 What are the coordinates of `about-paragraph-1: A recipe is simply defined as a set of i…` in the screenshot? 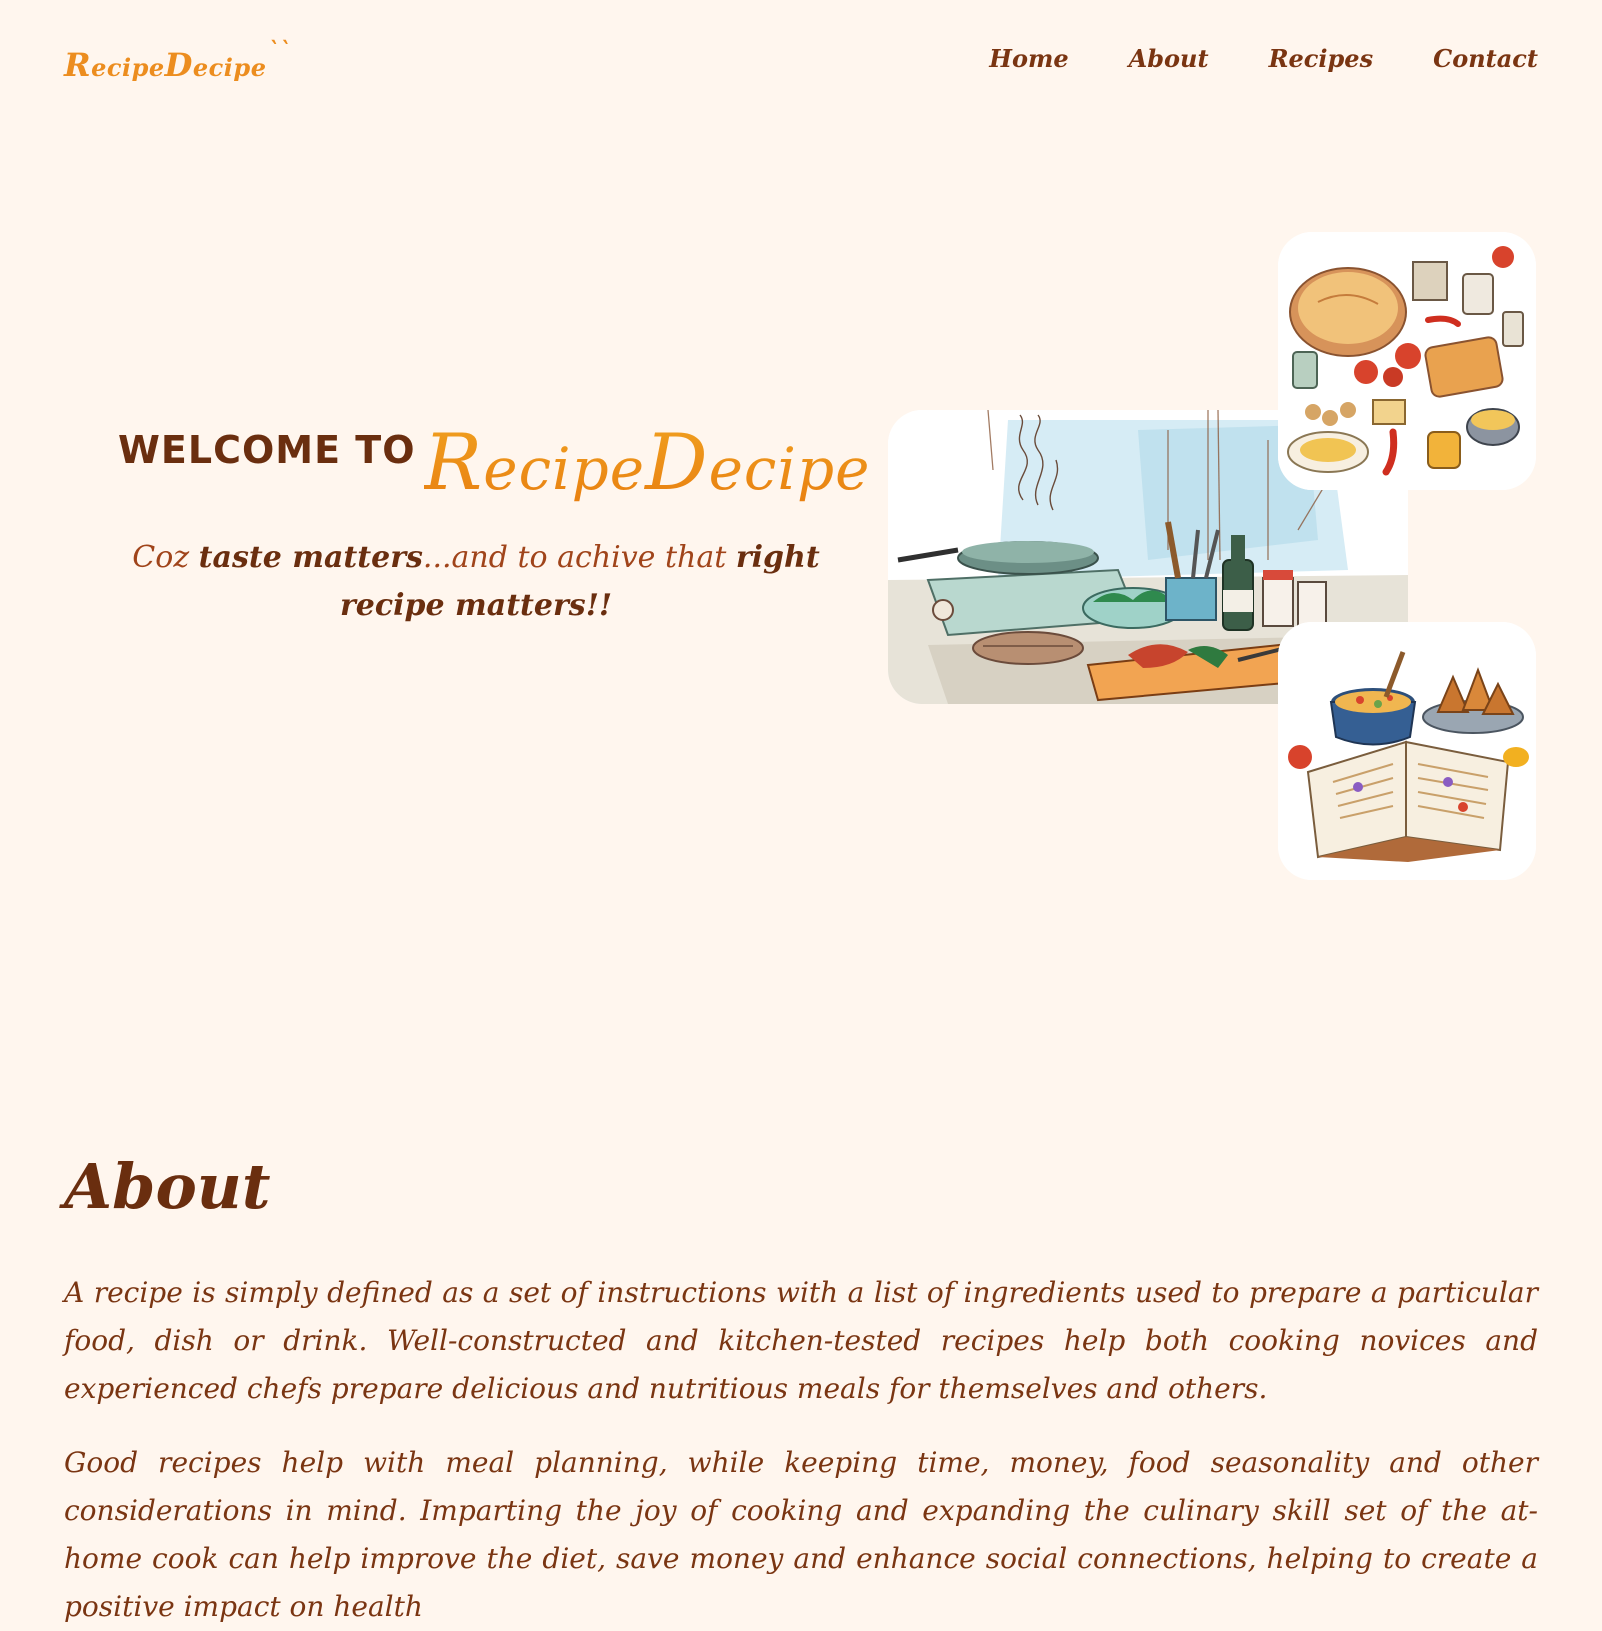 It's located at (801, 1340).